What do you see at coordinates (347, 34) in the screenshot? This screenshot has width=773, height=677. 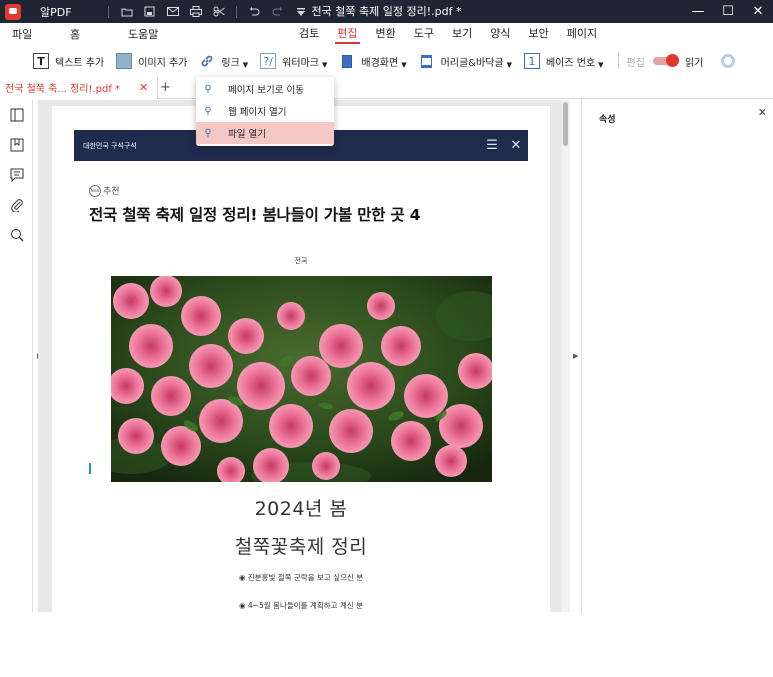 I see `tab-edit: 편집` at bounding box center [347, 34].